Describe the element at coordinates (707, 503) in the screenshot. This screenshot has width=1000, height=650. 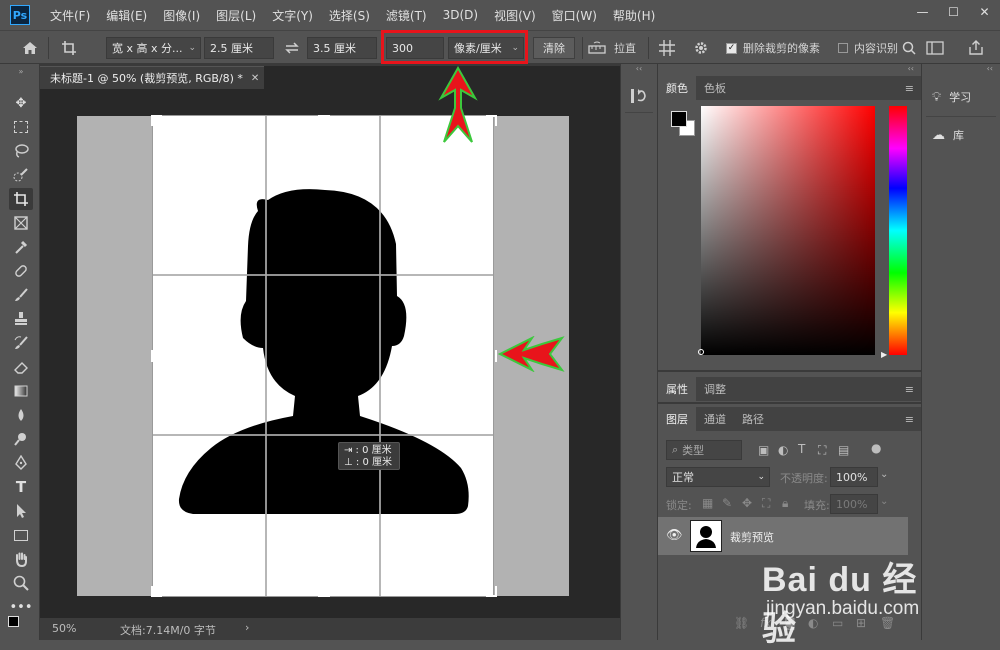
I see `lock-transparent-icon: ▦` at that location.